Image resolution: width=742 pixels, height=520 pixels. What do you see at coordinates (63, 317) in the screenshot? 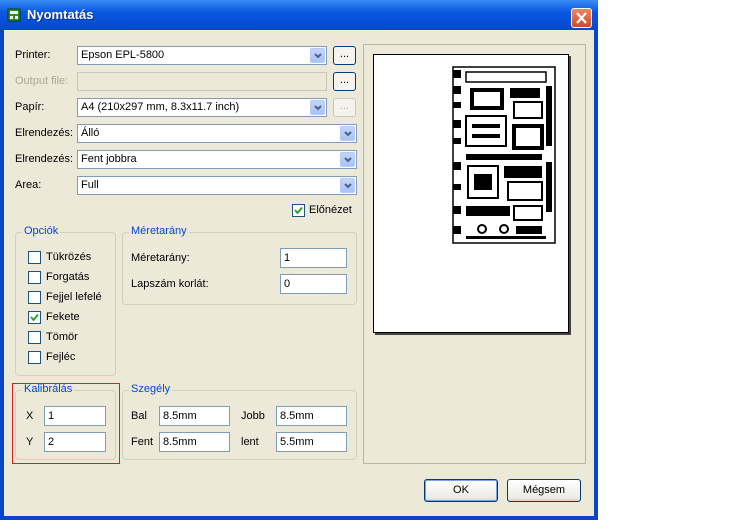
I see `black-label: Fekete` at bounding box center [63, 317].